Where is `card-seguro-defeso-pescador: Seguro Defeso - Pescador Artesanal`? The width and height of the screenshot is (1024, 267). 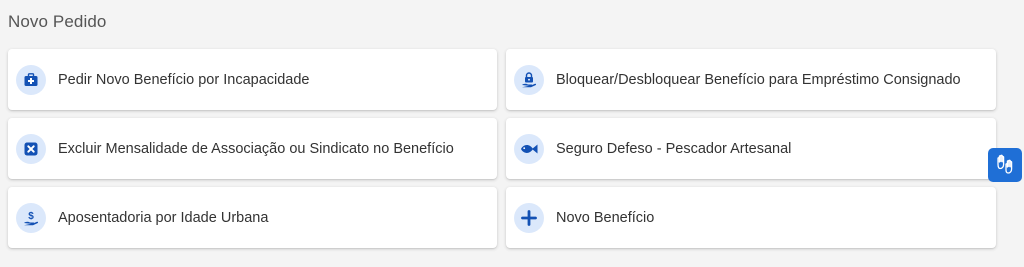
card-seguro-defeso-pescador: Seguro Defeso - Pescador Artesanal is located at coordinates (751, 148).